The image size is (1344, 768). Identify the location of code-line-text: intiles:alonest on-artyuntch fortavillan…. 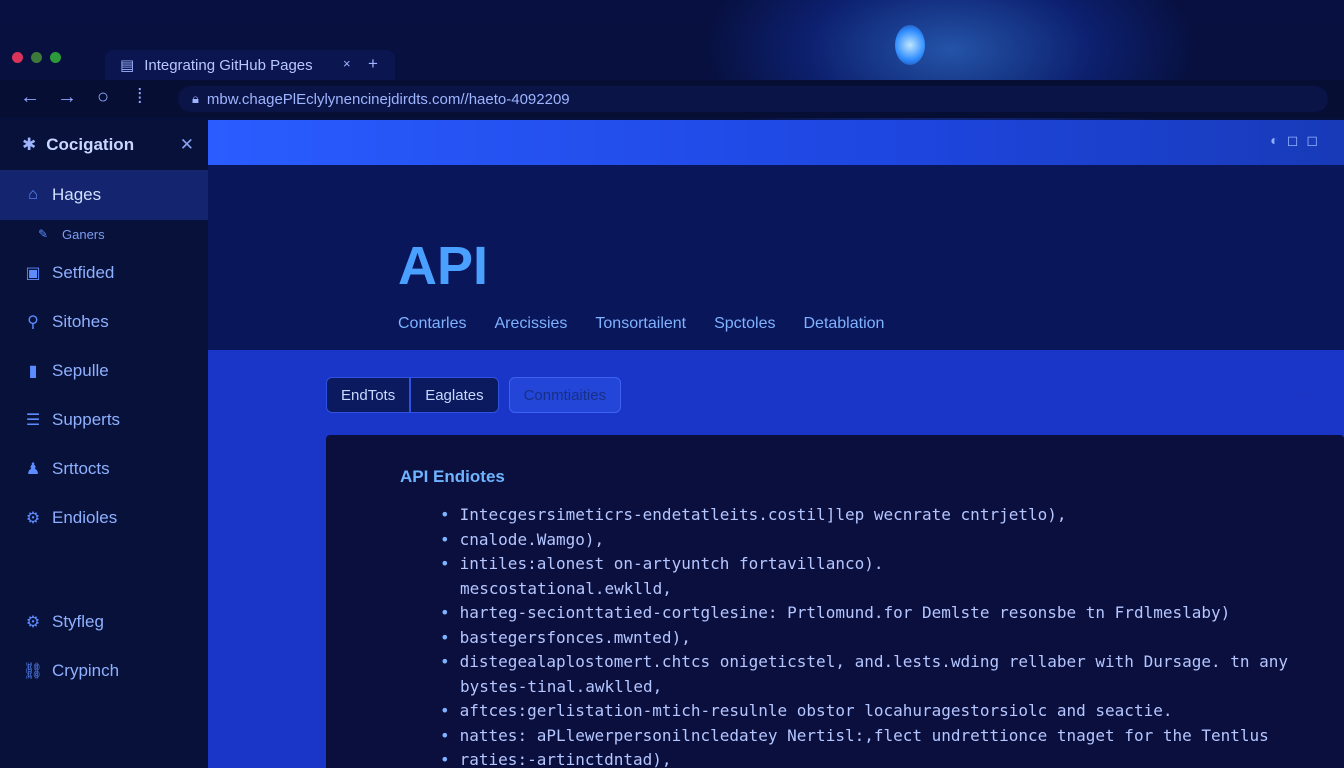
(671, 563).